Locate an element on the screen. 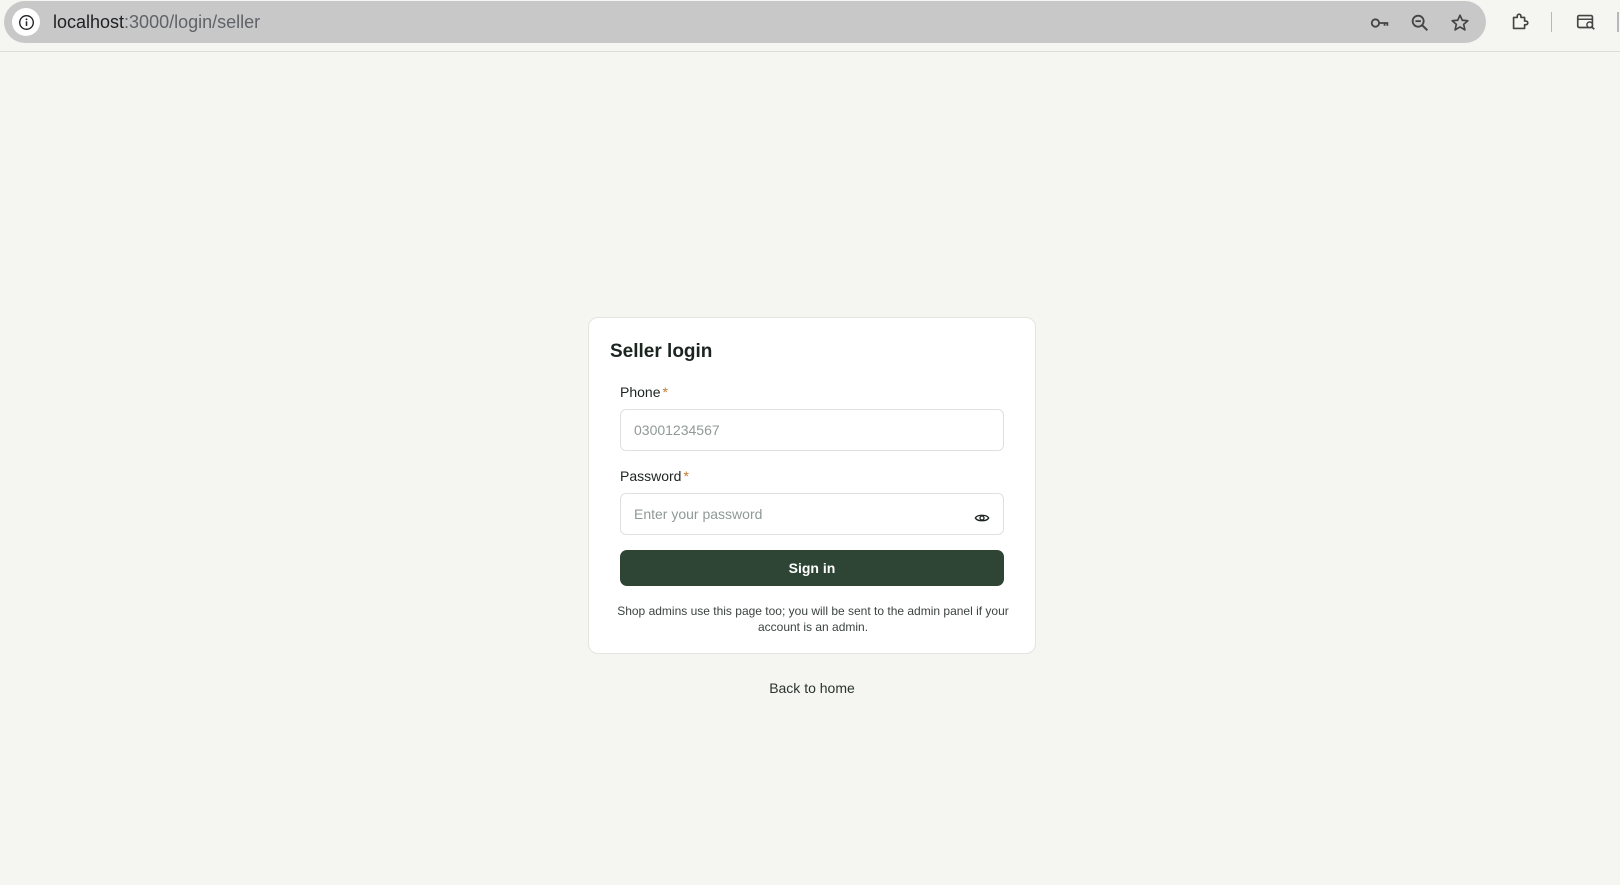 This screenshot has width=1620, height=885. phone-label: Phone * is located at coordinates (644, 392).